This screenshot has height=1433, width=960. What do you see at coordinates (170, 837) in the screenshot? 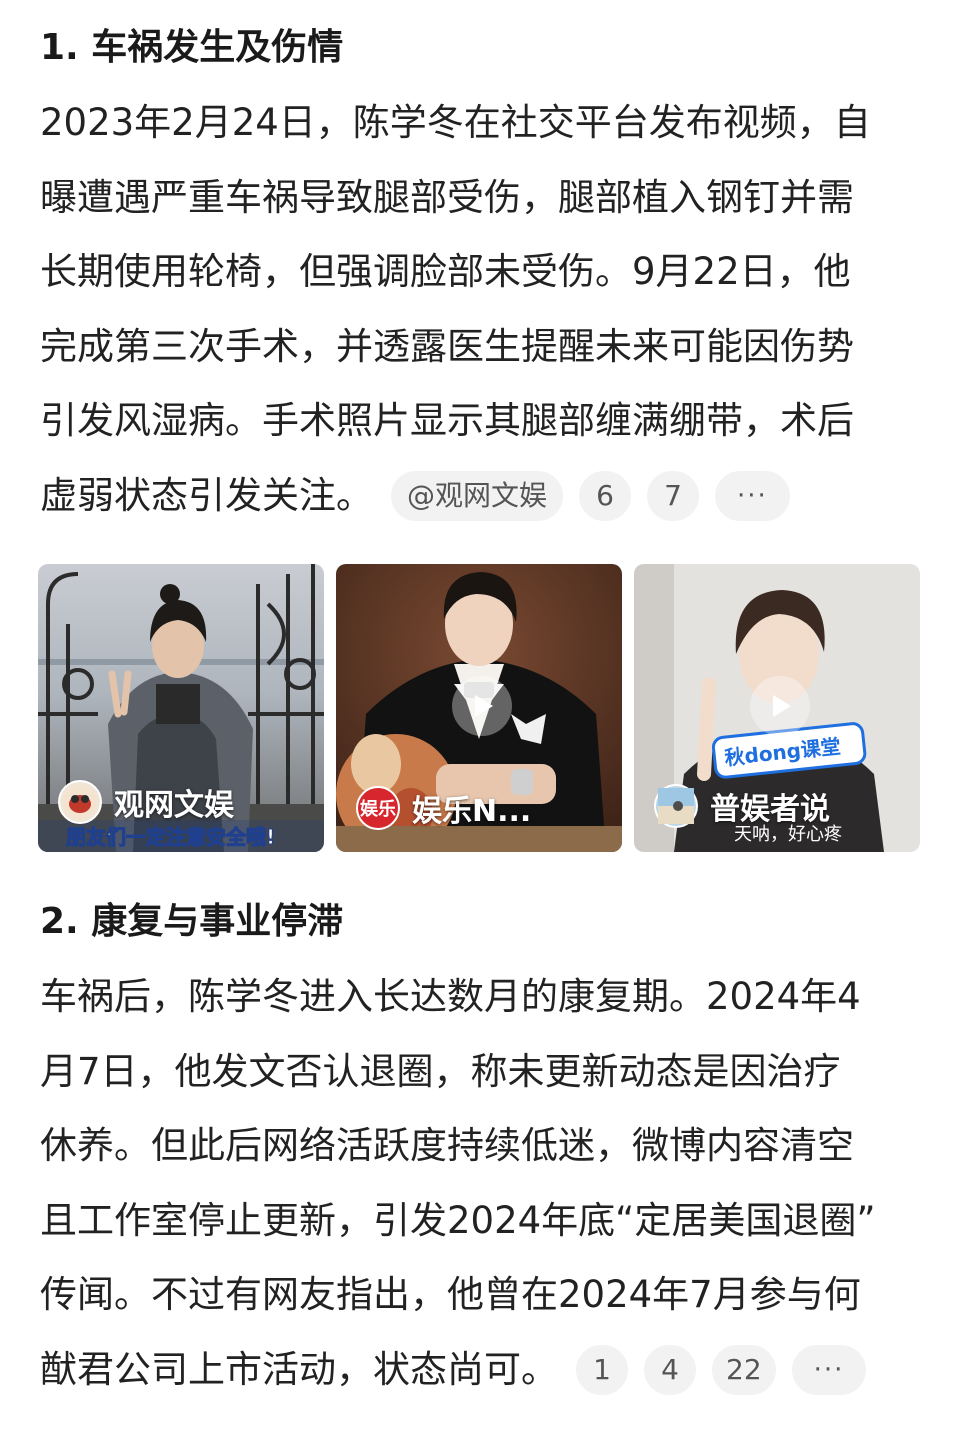
I see `video-caption: 朋友们一定注意安全哦!` at bounding box center [170, 837].